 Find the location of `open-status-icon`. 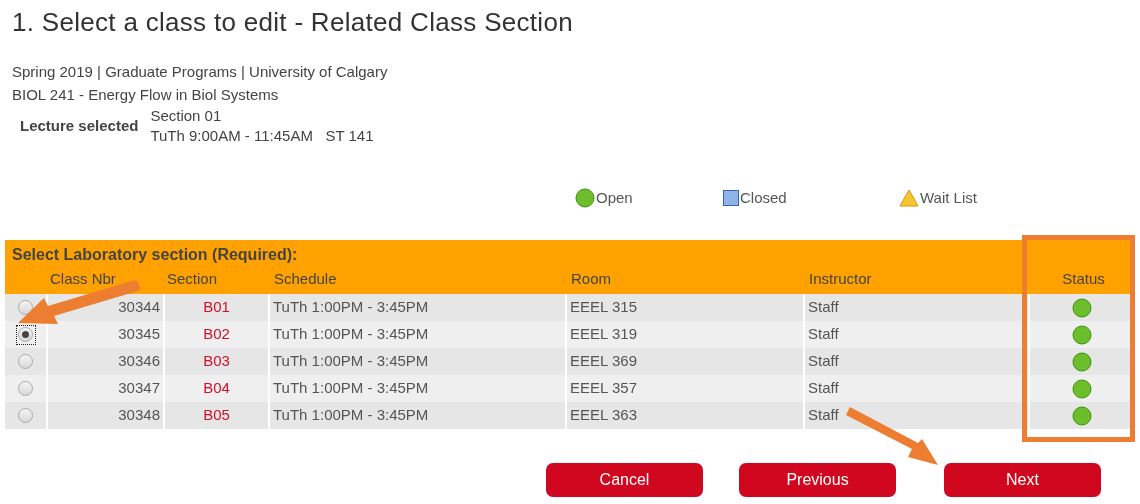

open-status-icon is located at coordinates (585, 198).